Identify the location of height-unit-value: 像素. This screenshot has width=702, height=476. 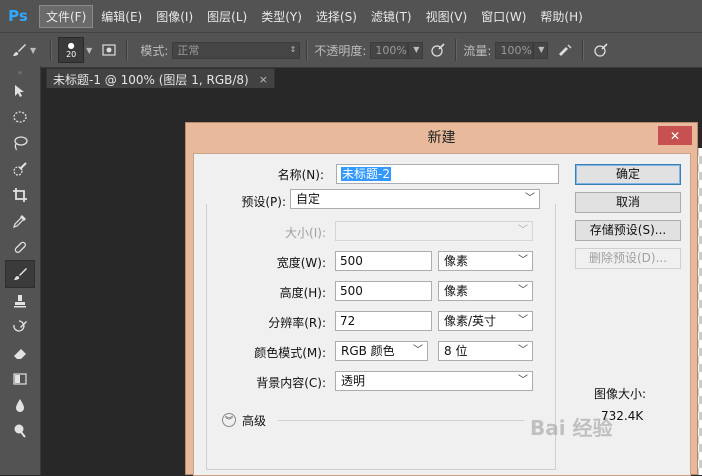
(456, 291).